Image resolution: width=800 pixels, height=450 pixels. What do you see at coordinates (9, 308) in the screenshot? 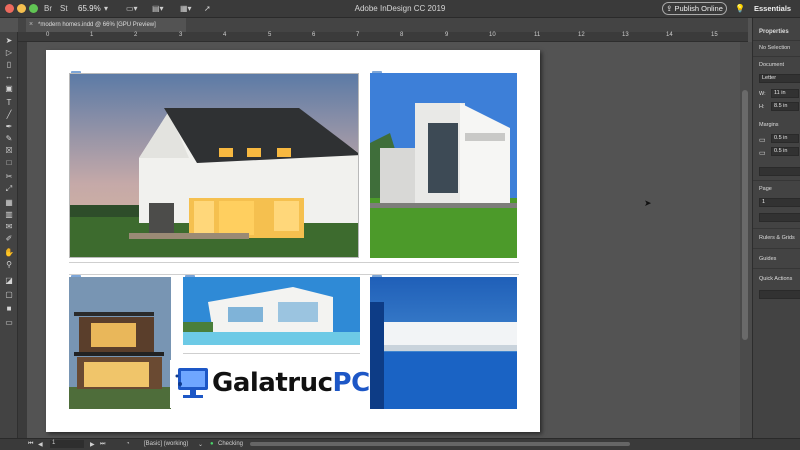
I see `apply-color-icon: ■` at bounding box center [9, 308].